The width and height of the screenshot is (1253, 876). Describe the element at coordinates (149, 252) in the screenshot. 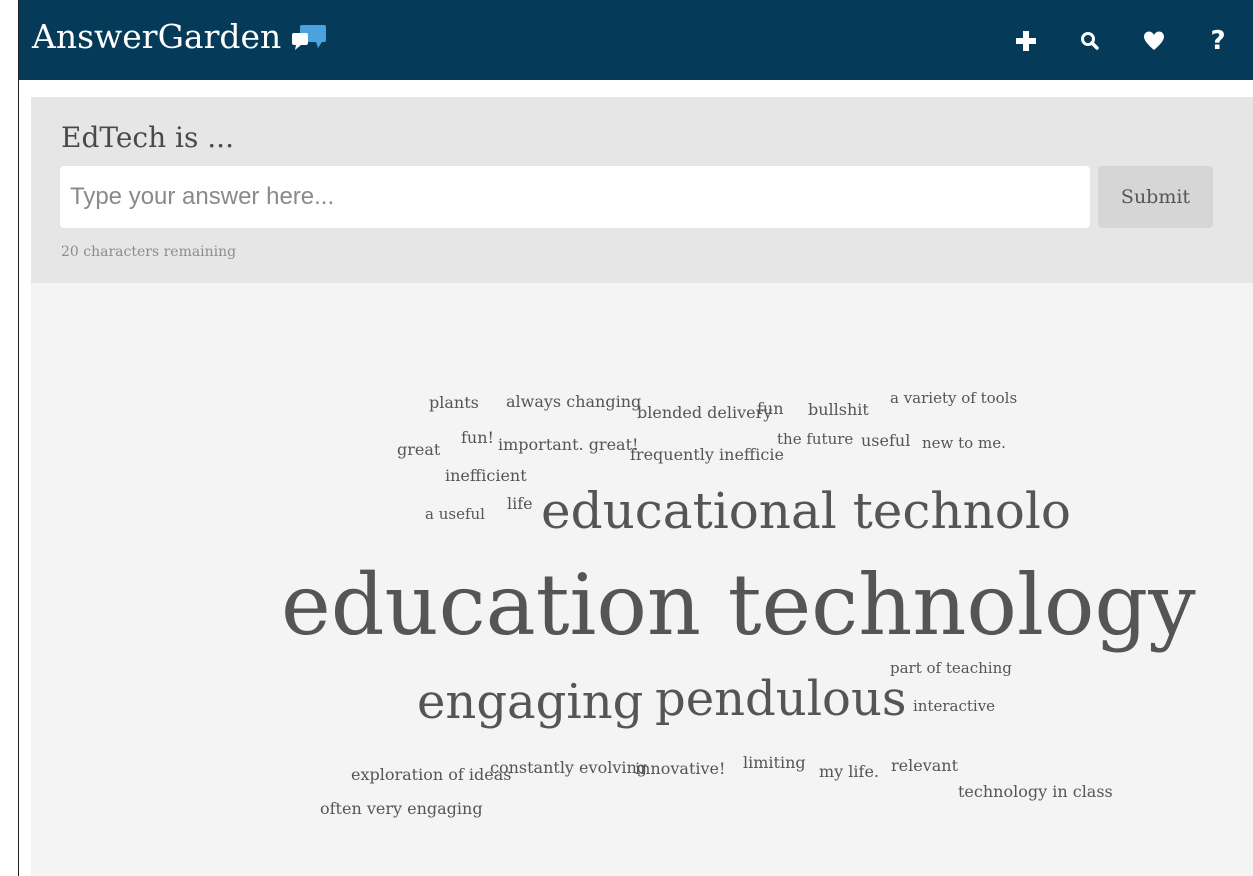

I see `characters-remaining: 20 characters remaining` at that location.